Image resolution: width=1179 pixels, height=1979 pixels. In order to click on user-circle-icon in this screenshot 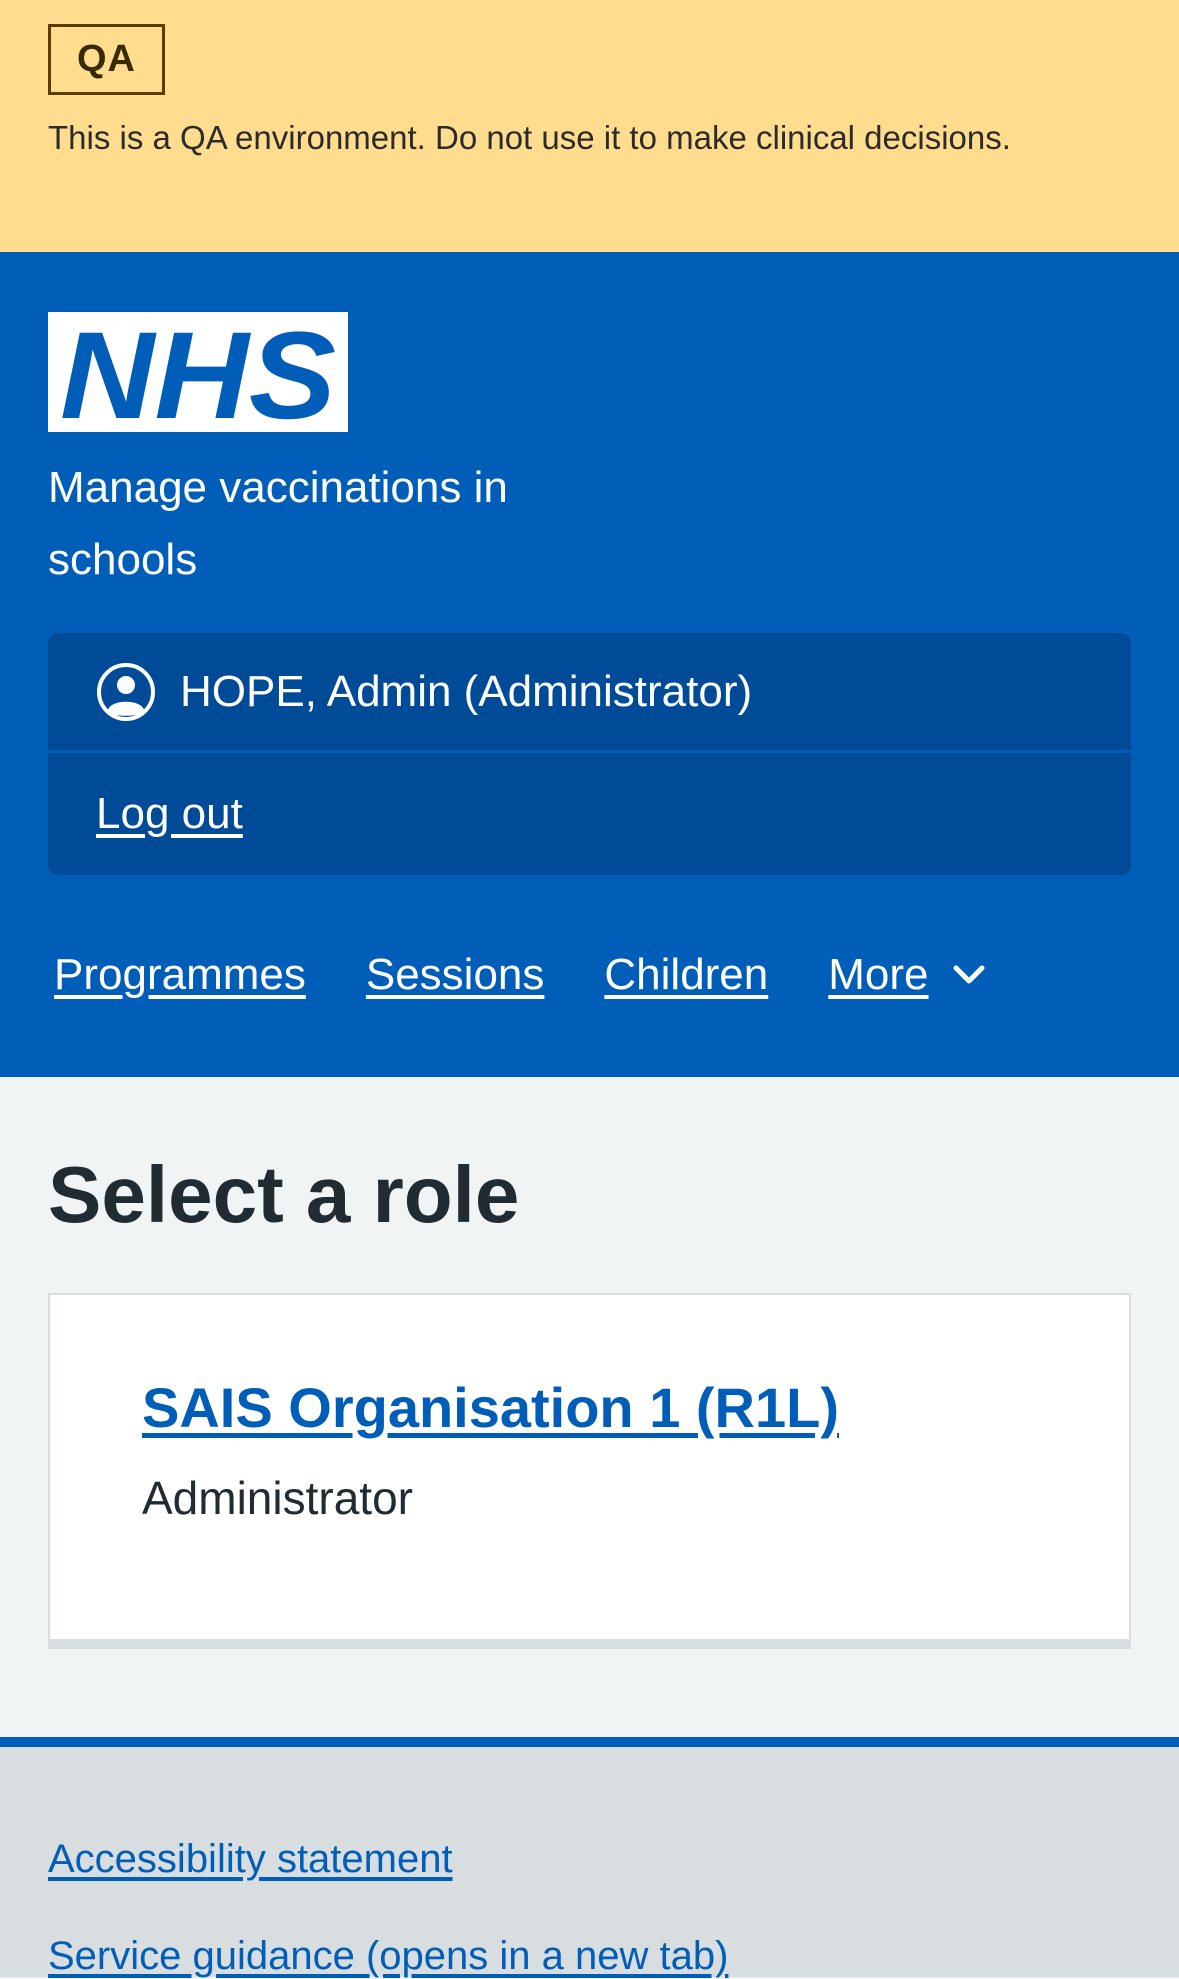, I will do `click(126, 691)`.